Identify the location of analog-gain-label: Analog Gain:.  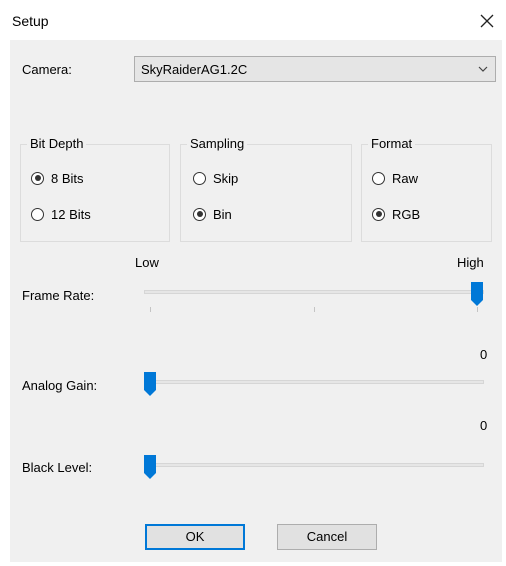
(60, 385).